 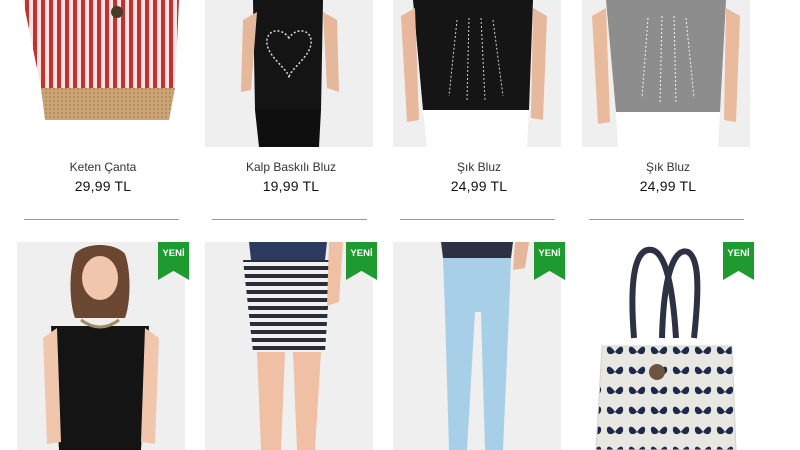 I want to click on product-title: Kalp Baskılı Bluz, so click(x=291, y=167).